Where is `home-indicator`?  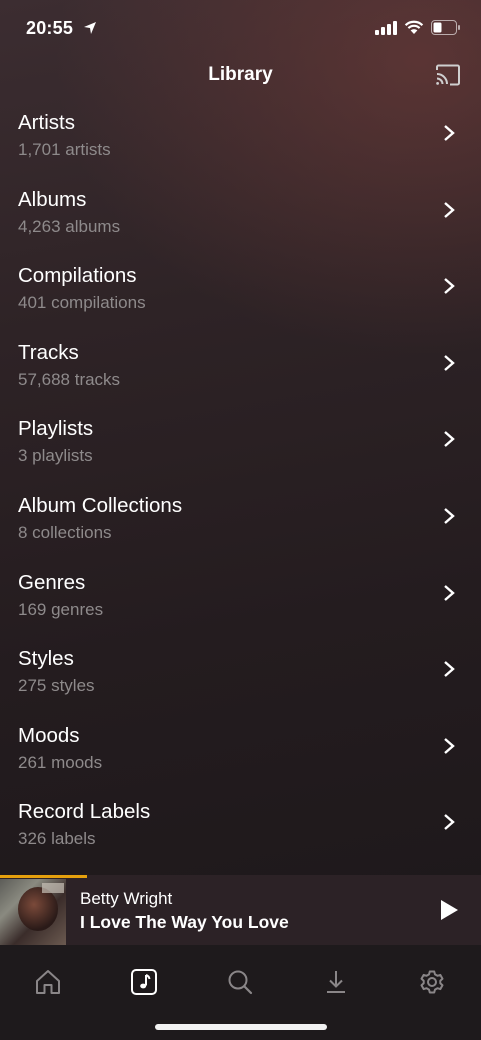
home-indicator is located at coordinates (241, 1027).